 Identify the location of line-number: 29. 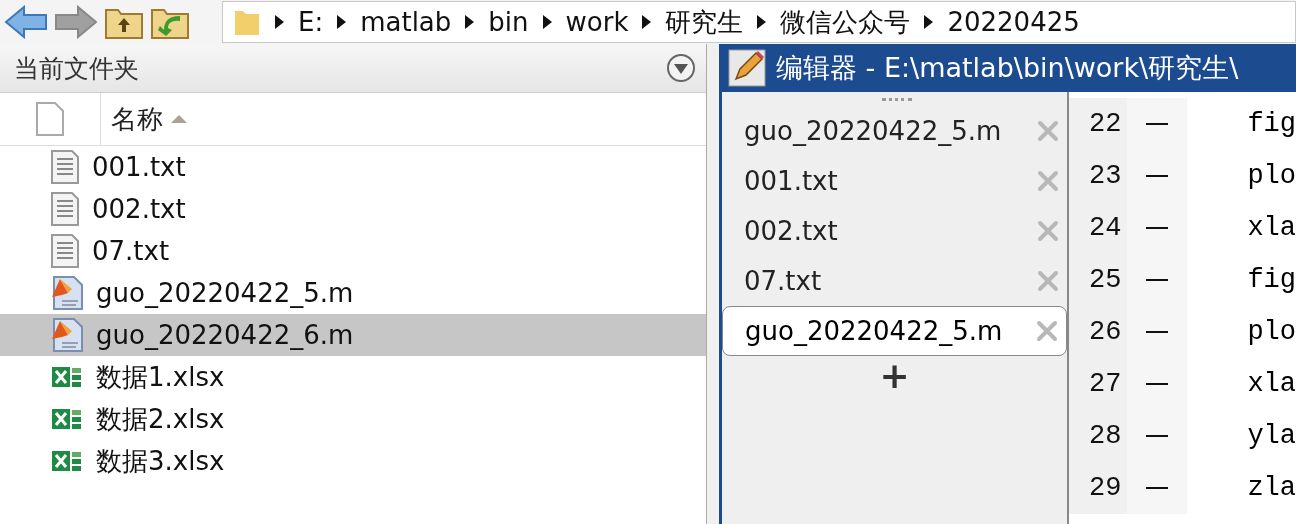
(1098, 488).